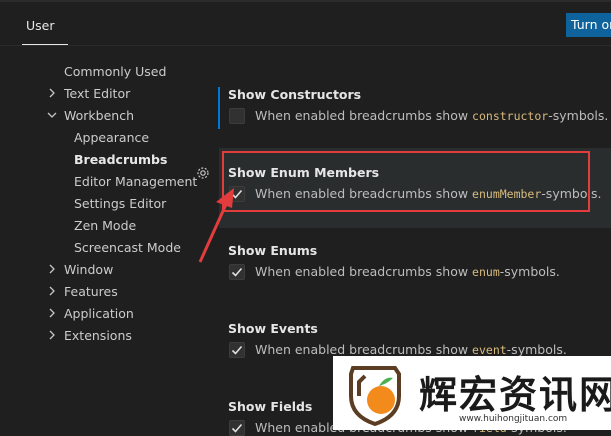 Image resolution: width=611 pixels, height=436 pixels. Describe the element at coordinates (115, 71) in the screenshot. I see `tree-item-commonly-used: Commonly Used` at that location.